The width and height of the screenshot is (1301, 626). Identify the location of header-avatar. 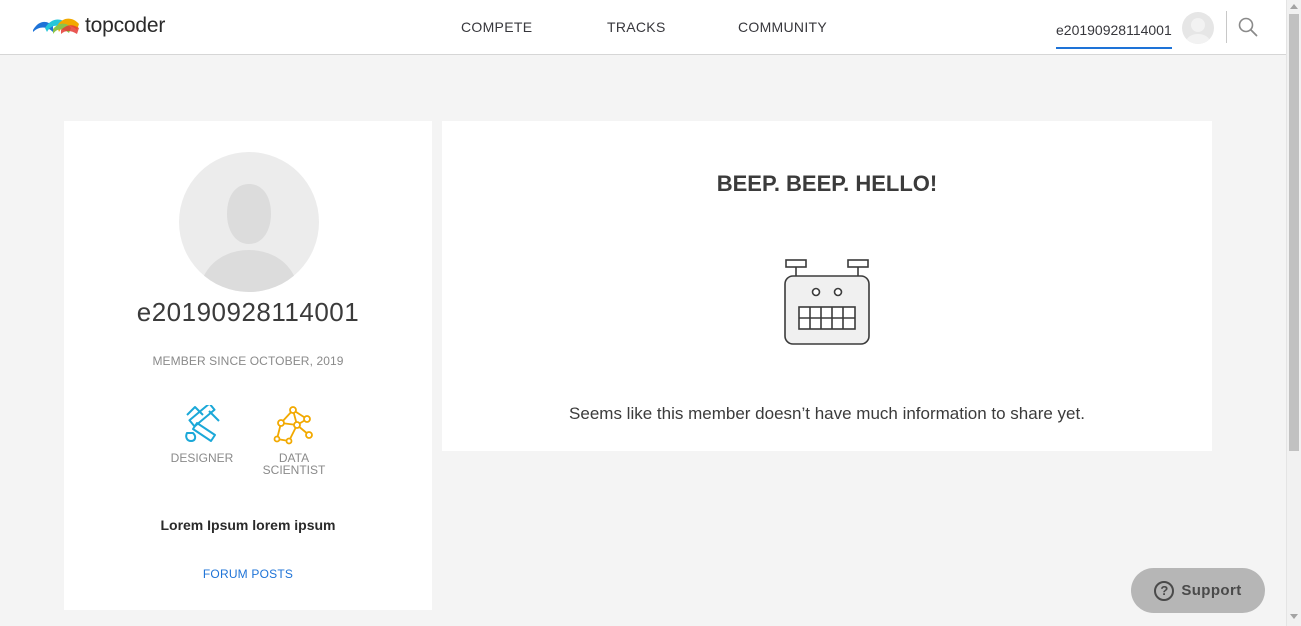
(1198, 28).